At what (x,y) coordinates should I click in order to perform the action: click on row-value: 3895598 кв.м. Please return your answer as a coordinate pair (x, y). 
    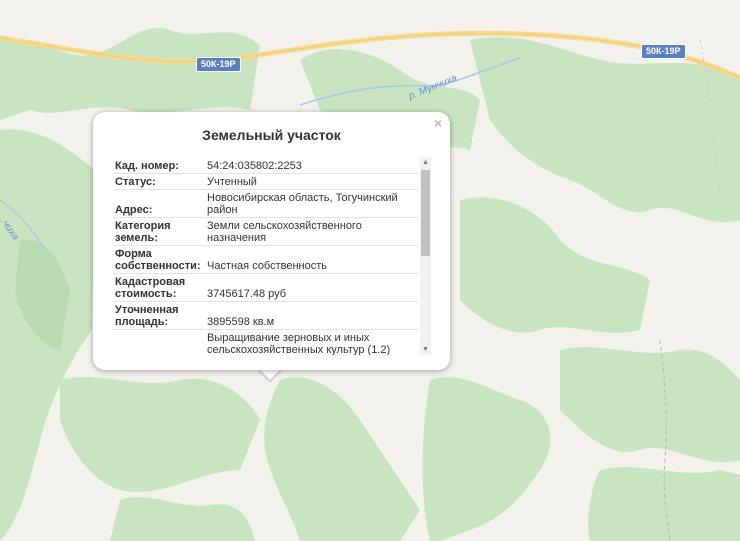
    Looking at the image, I should click on (310, 315).